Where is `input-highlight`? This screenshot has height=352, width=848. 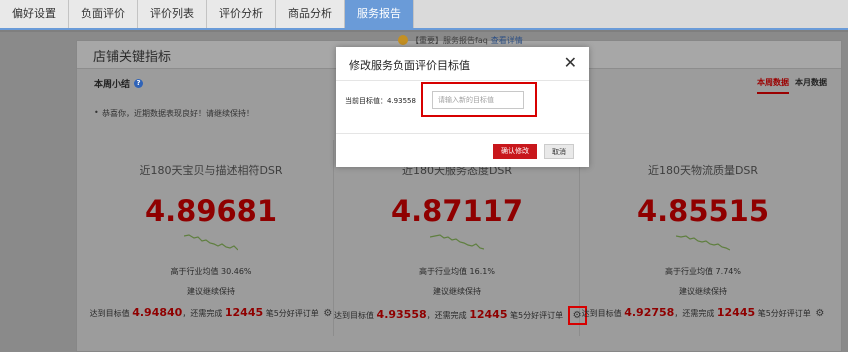 input-highlight is located at coordinates (479, 99).